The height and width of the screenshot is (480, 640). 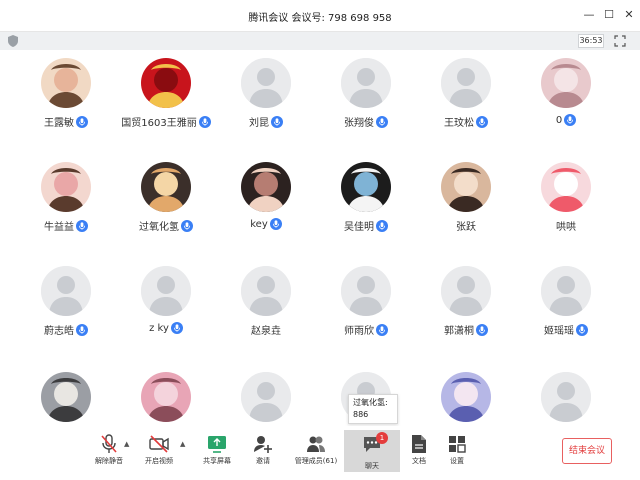 I want to click on members-icon, so click(x=316, y=444).